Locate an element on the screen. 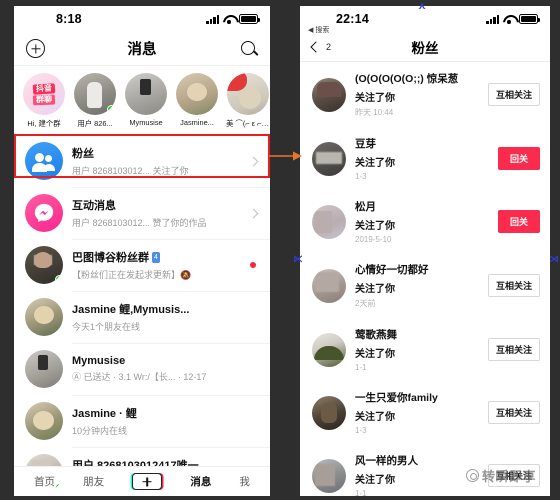  list-item-interaction: 互动消息 用户 8268103012... 赞了你的作品 is located at coordinates (142, 213).